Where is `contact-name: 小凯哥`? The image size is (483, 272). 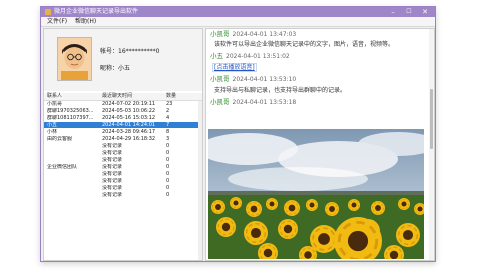
contact-name: 小凯哥 is located at coordinates (55, 104).